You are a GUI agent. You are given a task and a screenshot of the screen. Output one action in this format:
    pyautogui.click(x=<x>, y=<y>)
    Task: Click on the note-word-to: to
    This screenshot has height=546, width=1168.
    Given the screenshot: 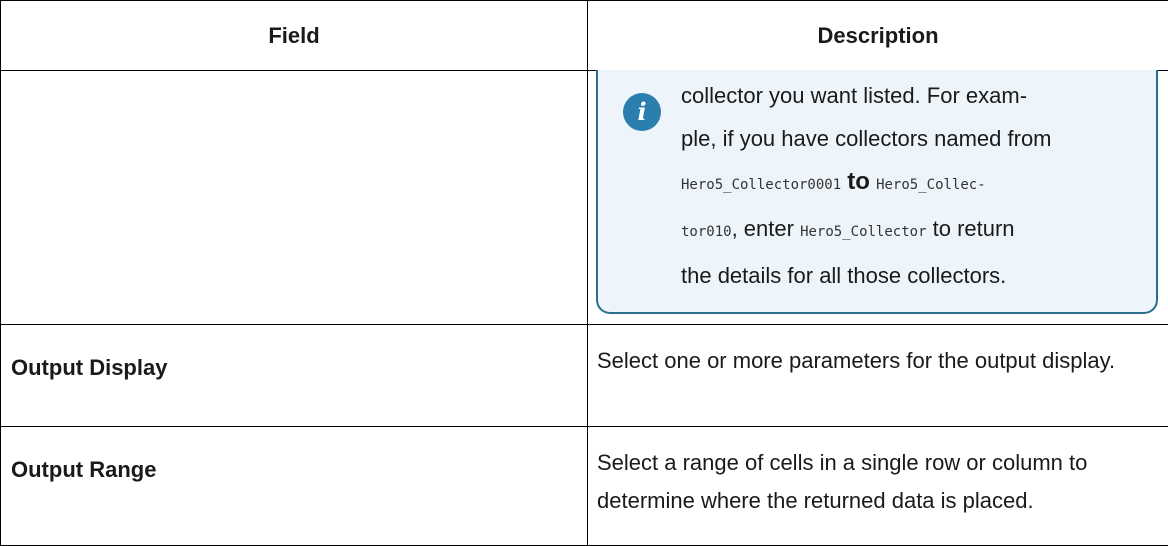 What is the action you would take?
    pyautogui.click(x=858, y=181)
    